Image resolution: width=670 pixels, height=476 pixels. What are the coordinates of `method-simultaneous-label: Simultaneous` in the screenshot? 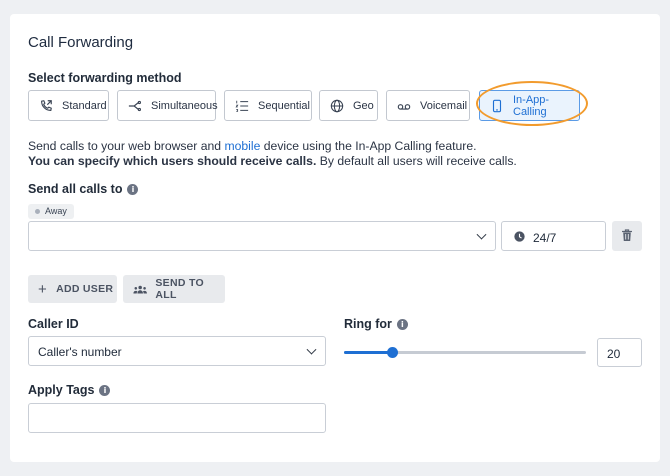 It's located at (184, 105).